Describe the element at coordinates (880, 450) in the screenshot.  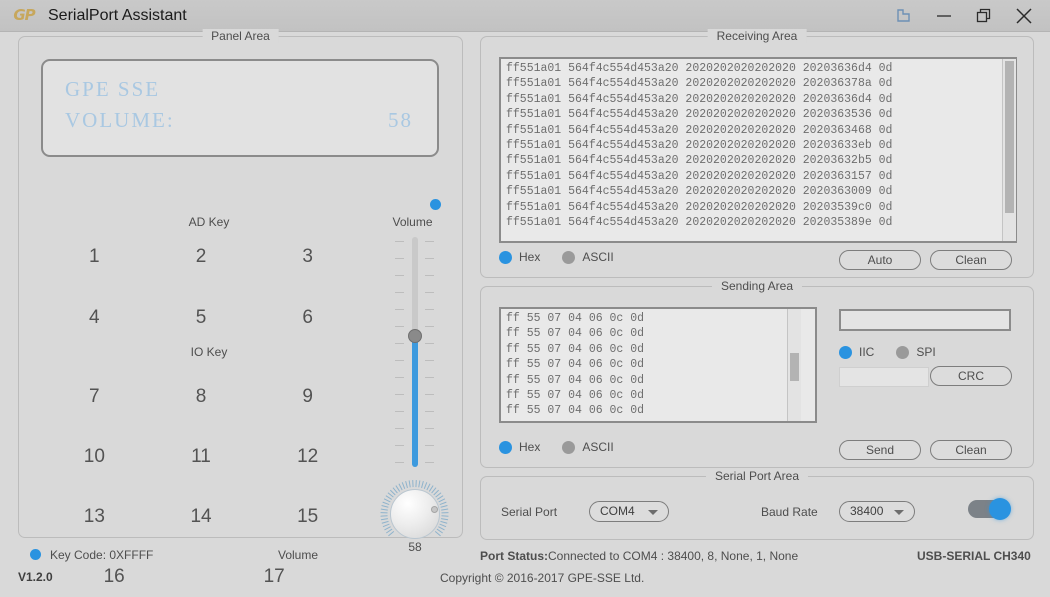
I see `send-button: Send` at that location.